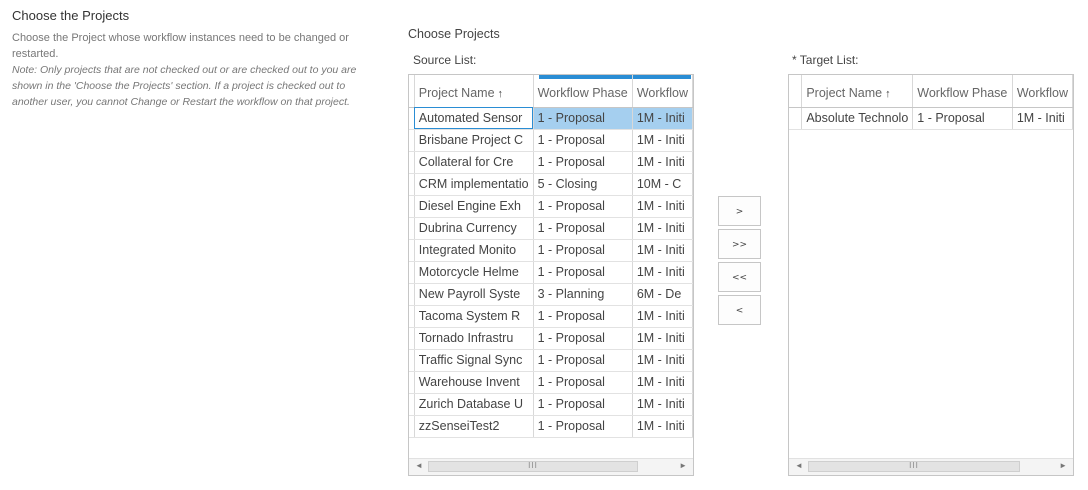 Image resolution: width=1088 pixels, height=490 pixels. I want to click on target-horizontal-scrollbar: ◄ III ►, so click(931, 466).